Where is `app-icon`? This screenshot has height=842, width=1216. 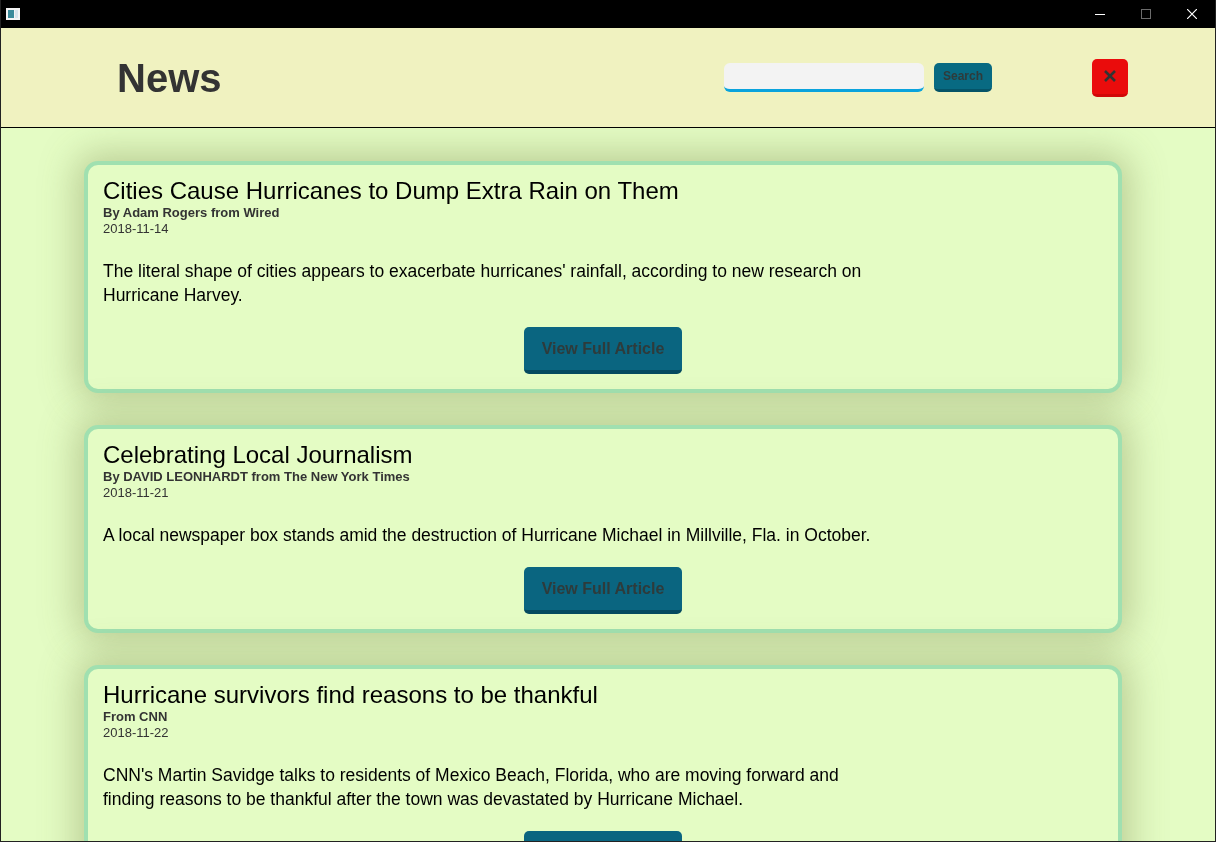 app-icon is located at coordinates (13, 14).